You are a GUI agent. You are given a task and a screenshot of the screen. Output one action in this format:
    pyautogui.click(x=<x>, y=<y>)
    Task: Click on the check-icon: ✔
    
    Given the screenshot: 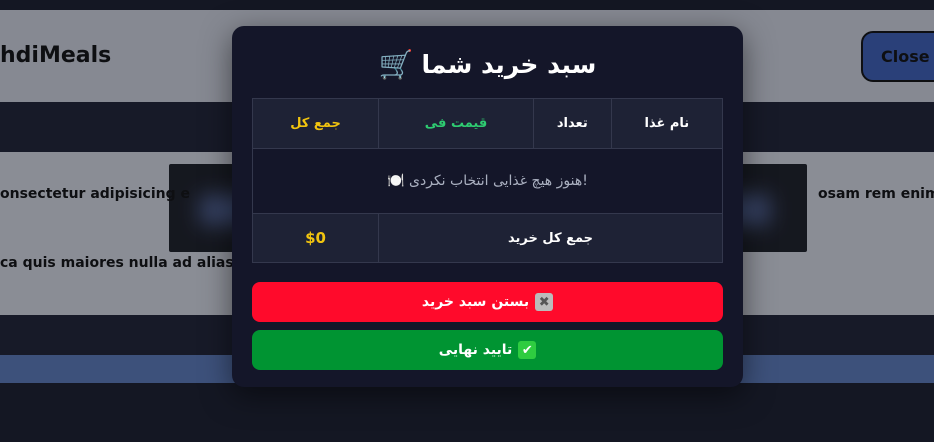 What is the action you would take?
    pyautogui.click(x=527, y=350)
    